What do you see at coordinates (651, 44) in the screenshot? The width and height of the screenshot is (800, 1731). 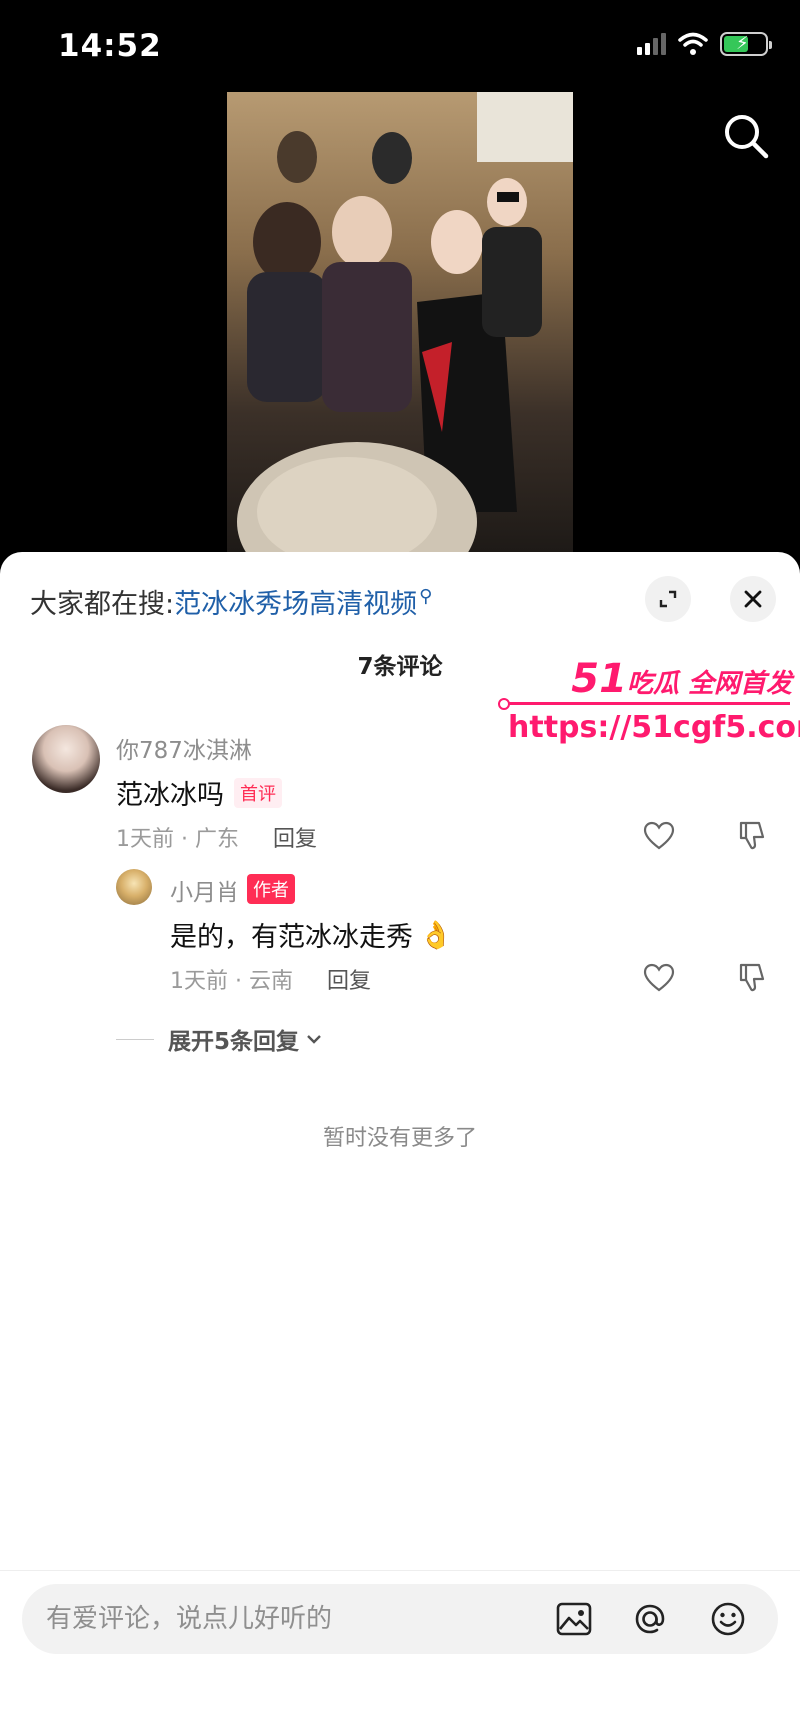 I see `signal-icon` at bounding box center [651, 44].